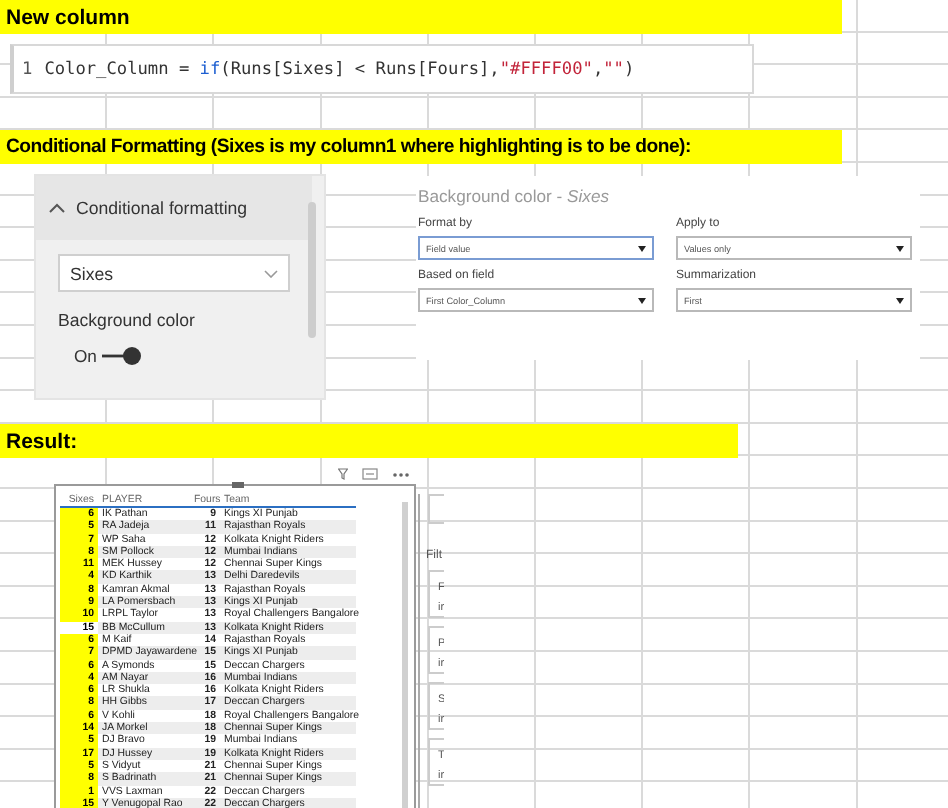 The image size is (948, 808). I want to click on heading-banner: New column, so click(421, 17).